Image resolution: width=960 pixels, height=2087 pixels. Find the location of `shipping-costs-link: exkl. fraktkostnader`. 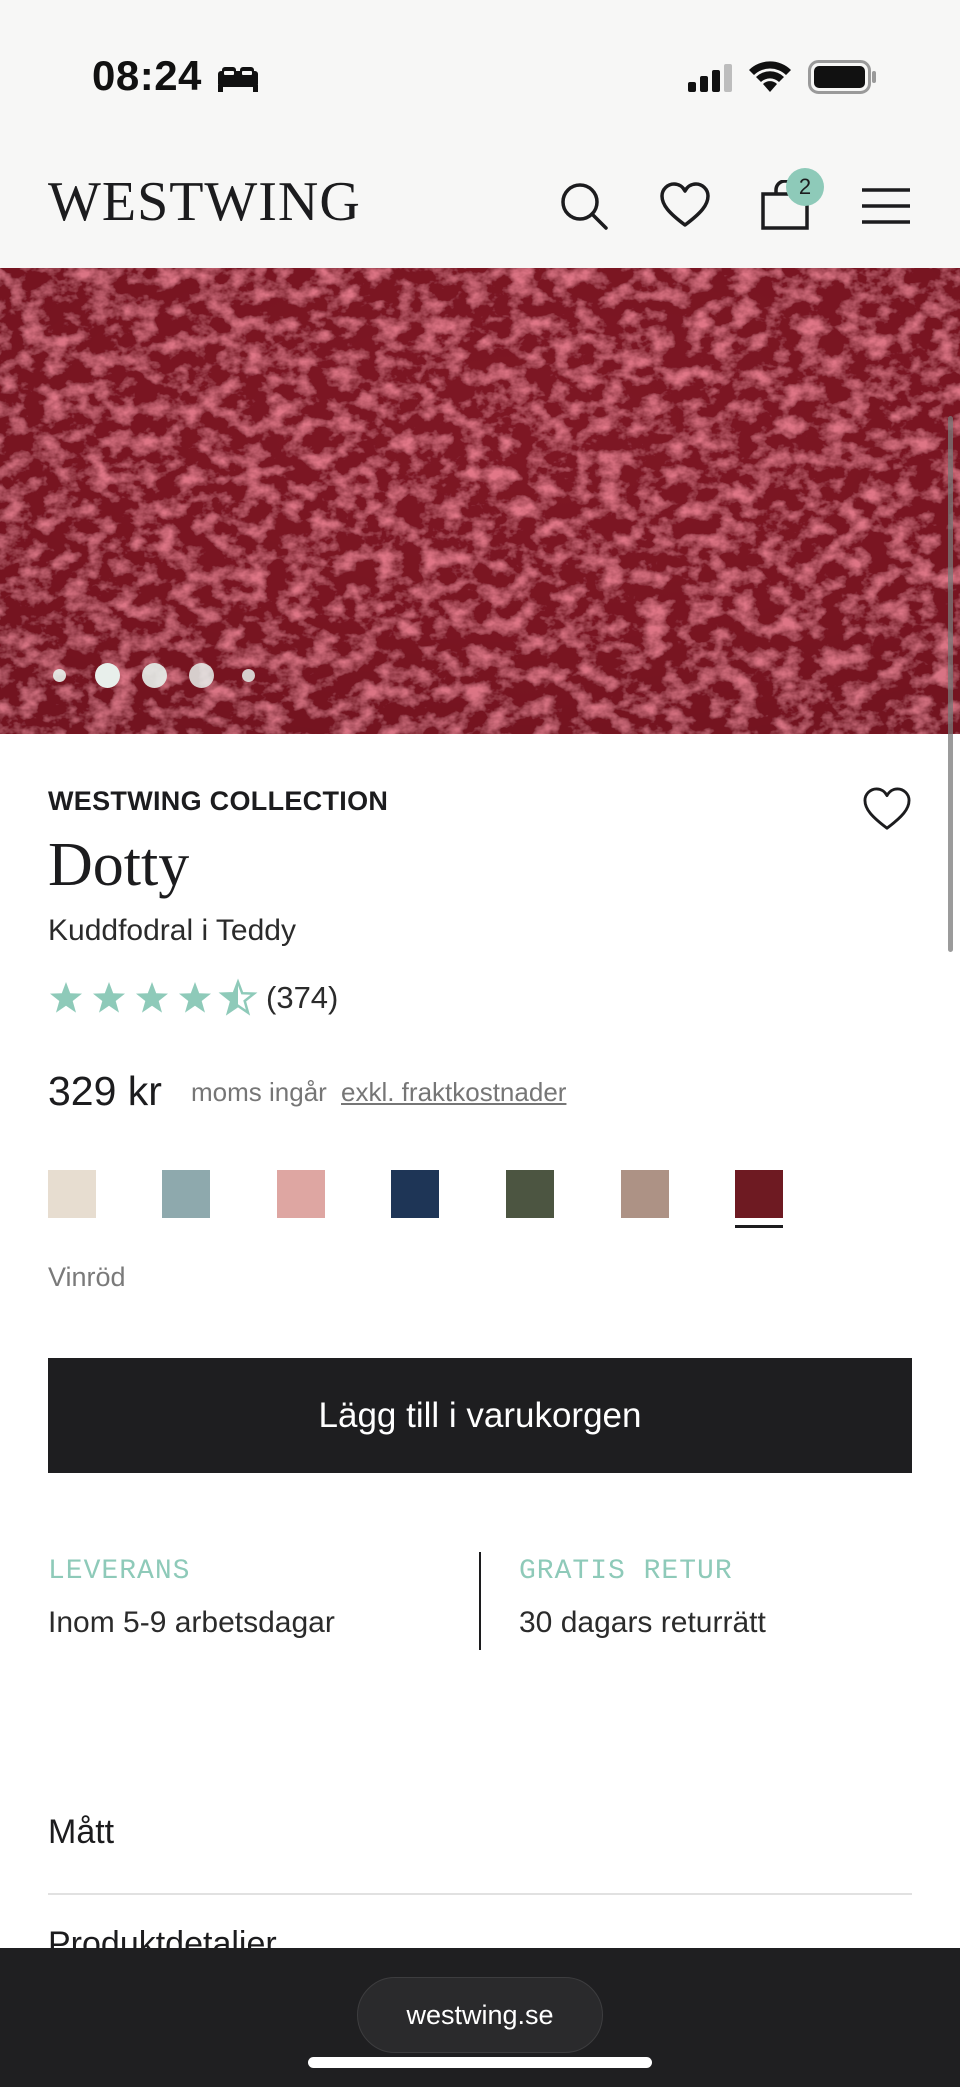

shipping-costs-link: exkl. fraktkostnader is located at coordinates (453, 1092).